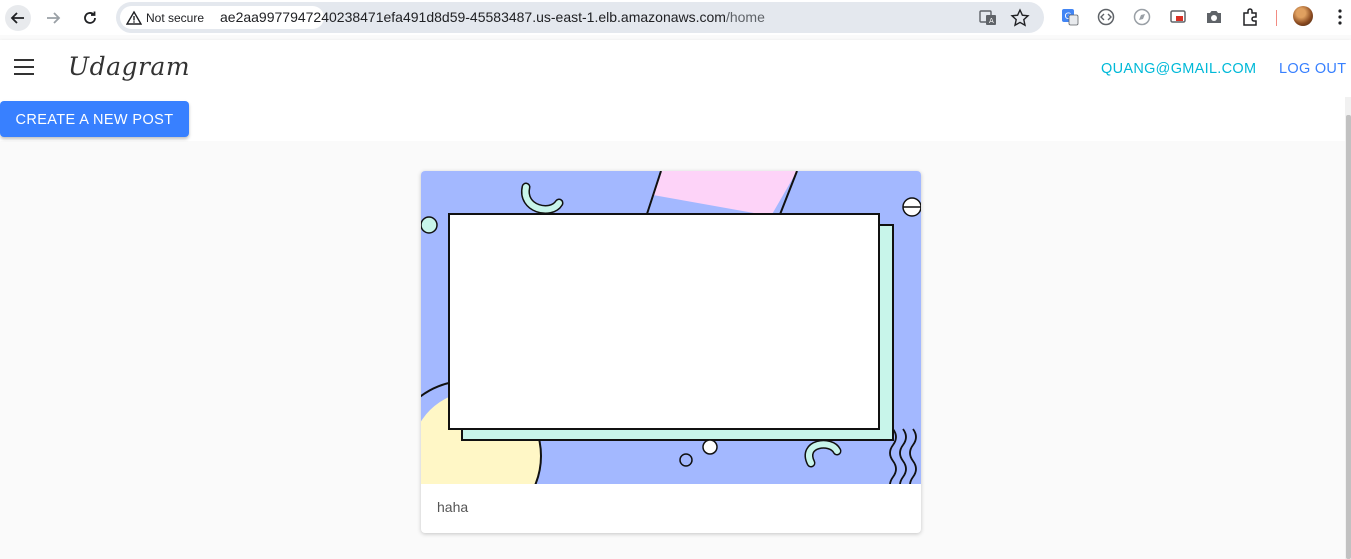 This screenshot has height=559, width=1351. Describe the element at coordinates (1276, 18) in the screenshot. I see `toolbar-divider` at that location.